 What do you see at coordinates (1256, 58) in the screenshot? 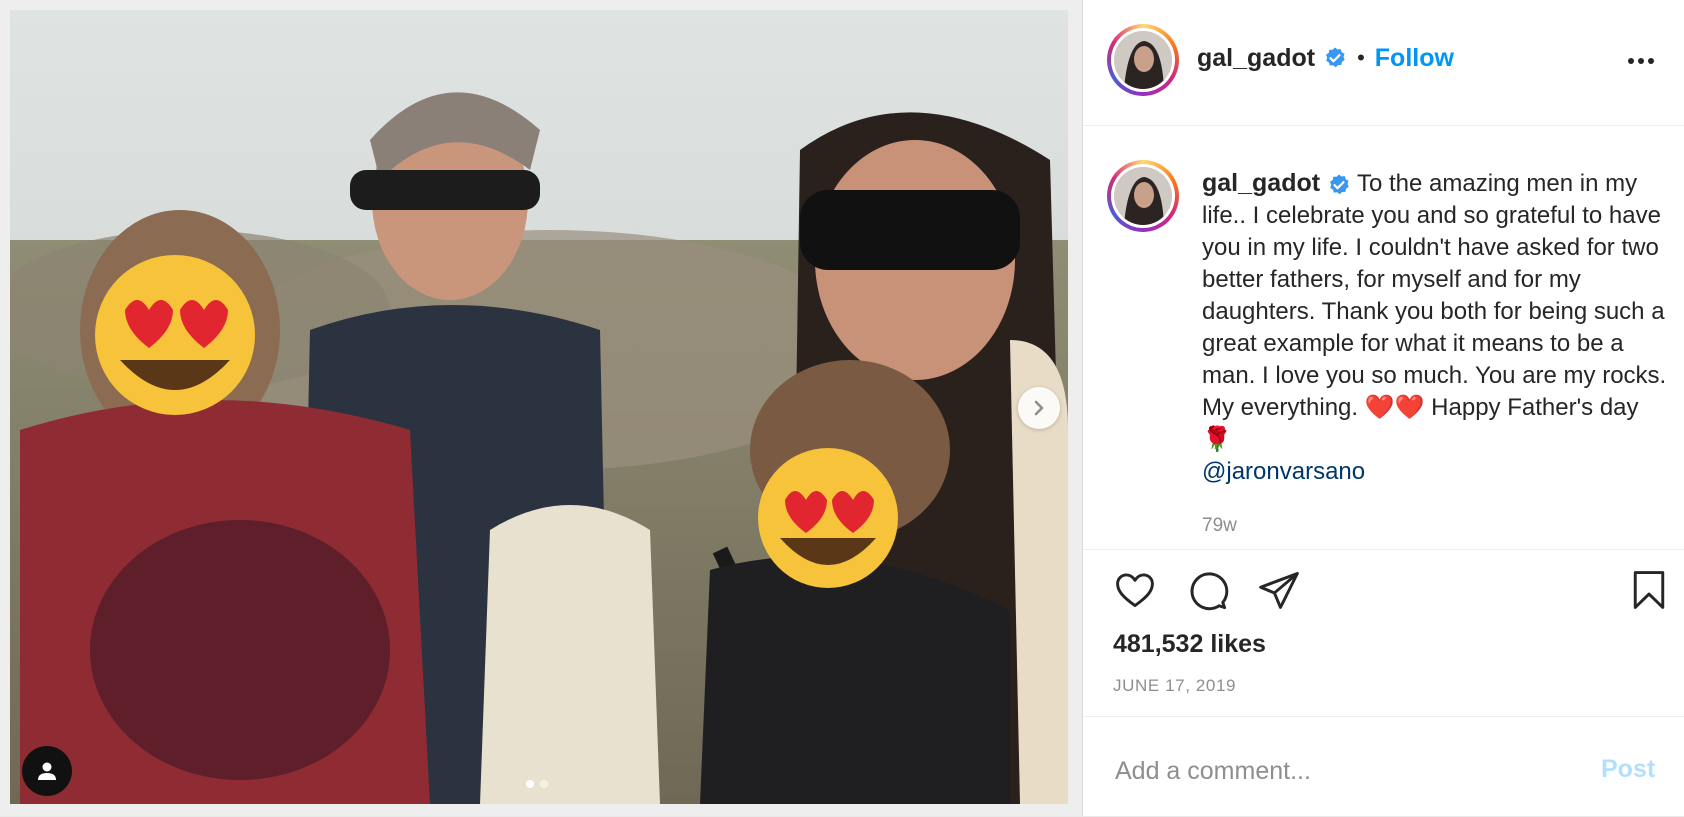
I see `author-username: gal_gadot` at bounding box center [1256, 58].